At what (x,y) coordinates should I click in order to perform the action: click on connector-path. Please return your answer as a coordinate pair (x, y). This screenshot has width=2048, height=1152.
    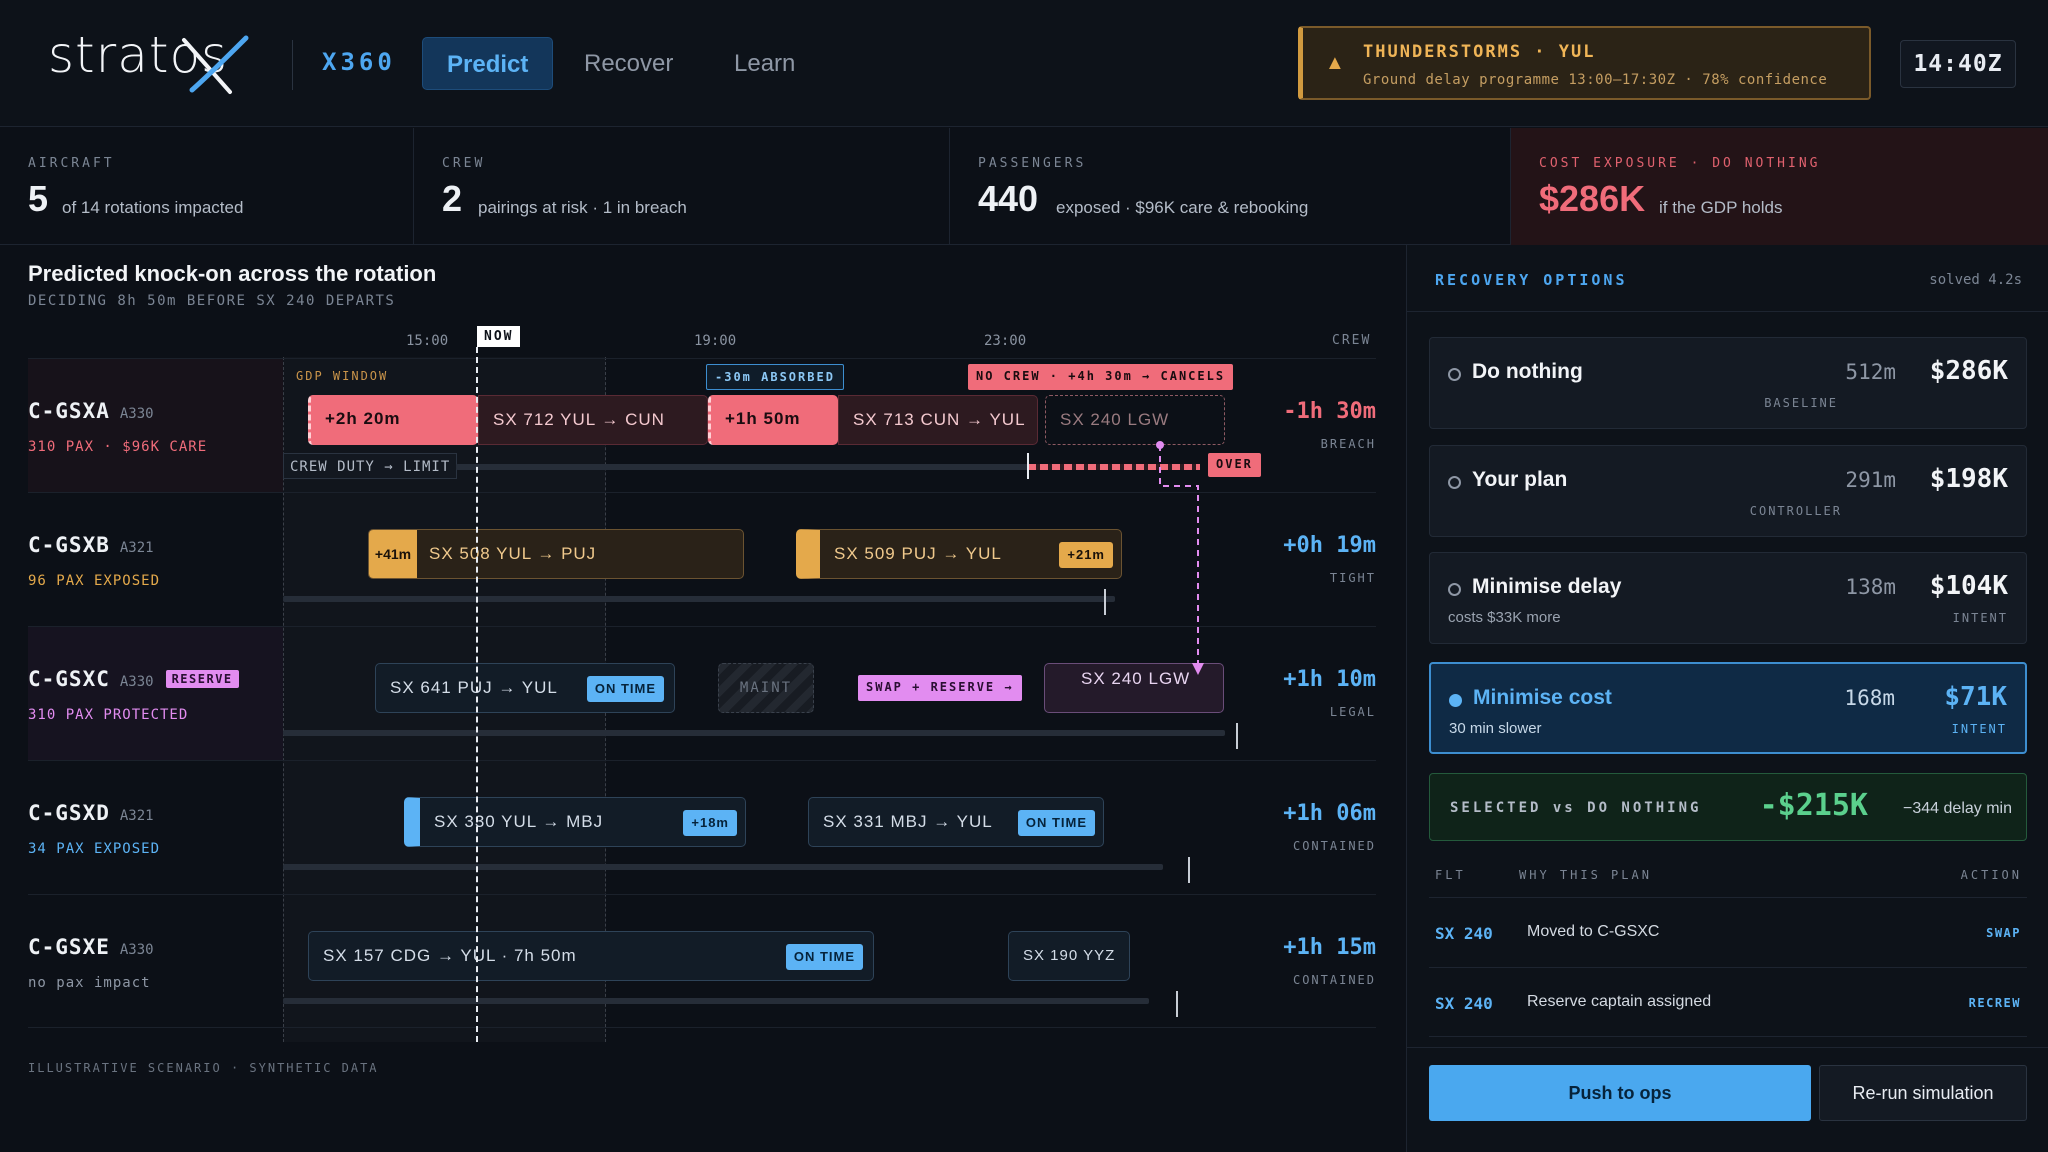
    Looking at the image, I should click on (1179, 558).